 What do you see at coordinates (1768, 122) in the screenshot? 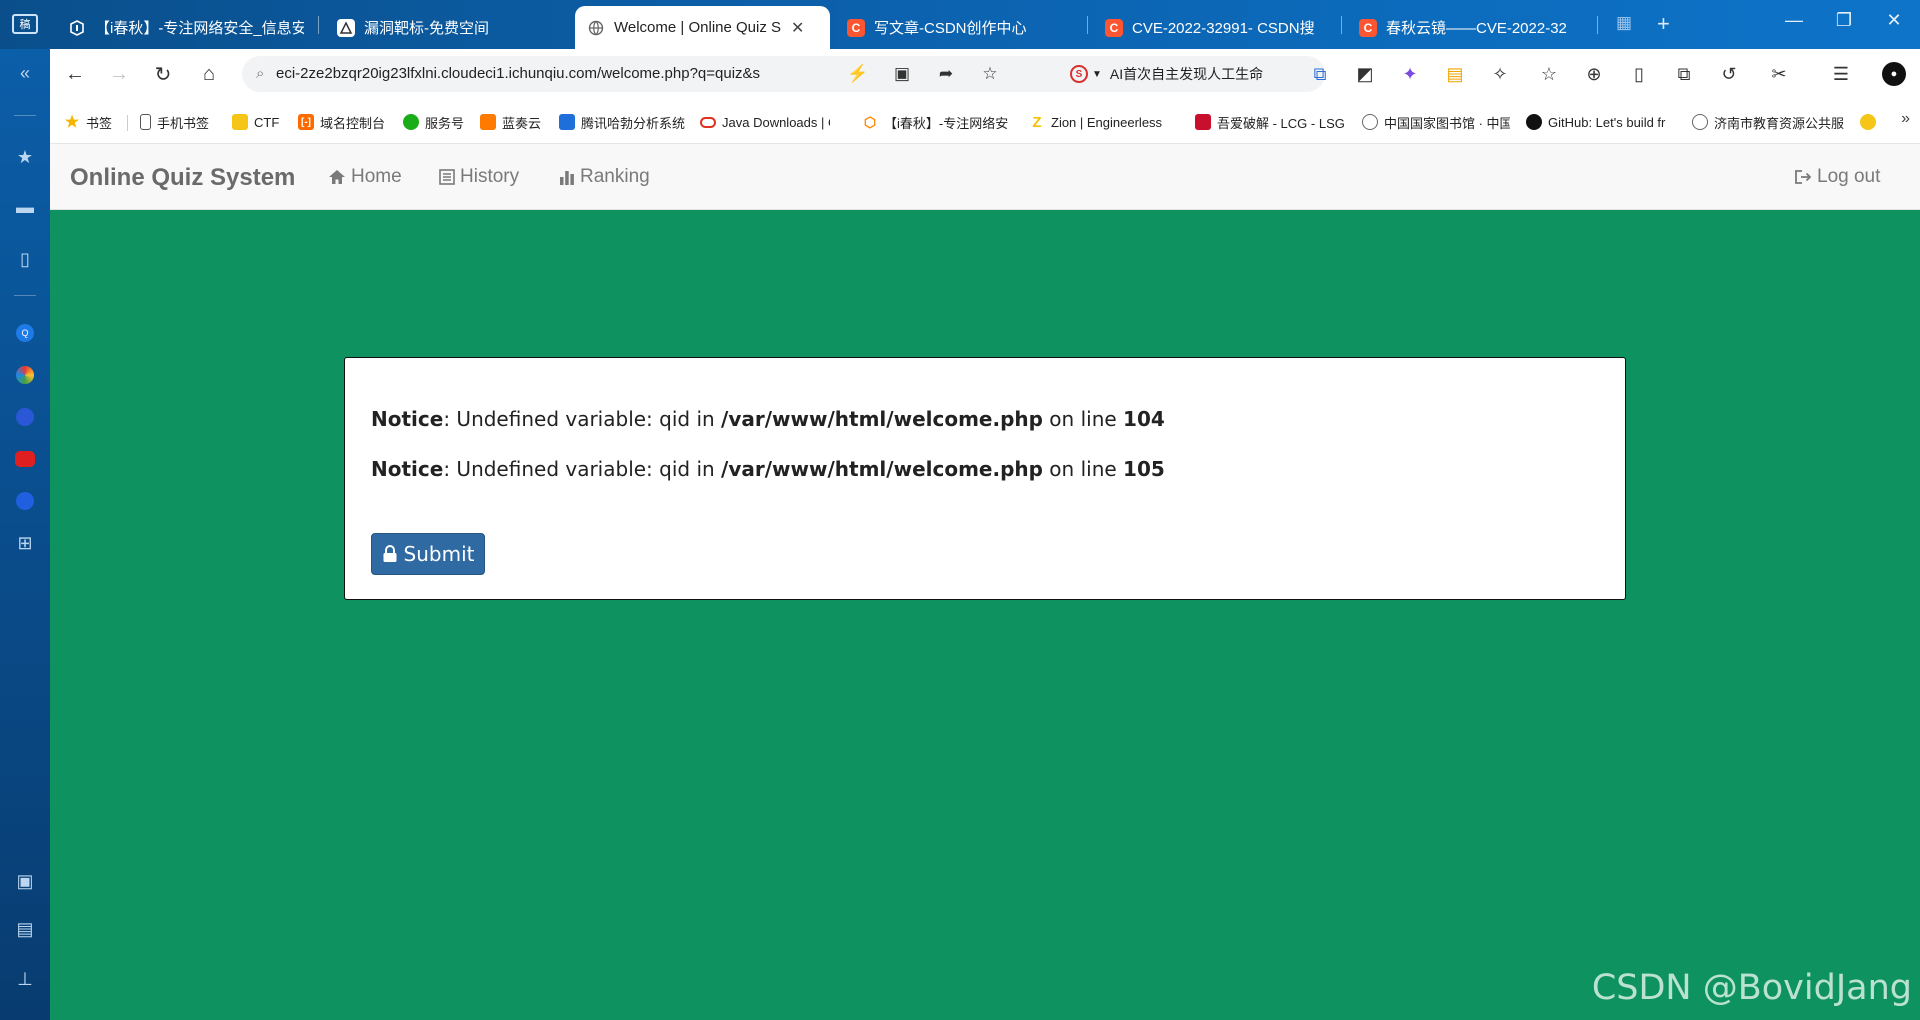
I see `bookmark-item: 济南市教育资源公共服` at bounding box center [1768, 122].